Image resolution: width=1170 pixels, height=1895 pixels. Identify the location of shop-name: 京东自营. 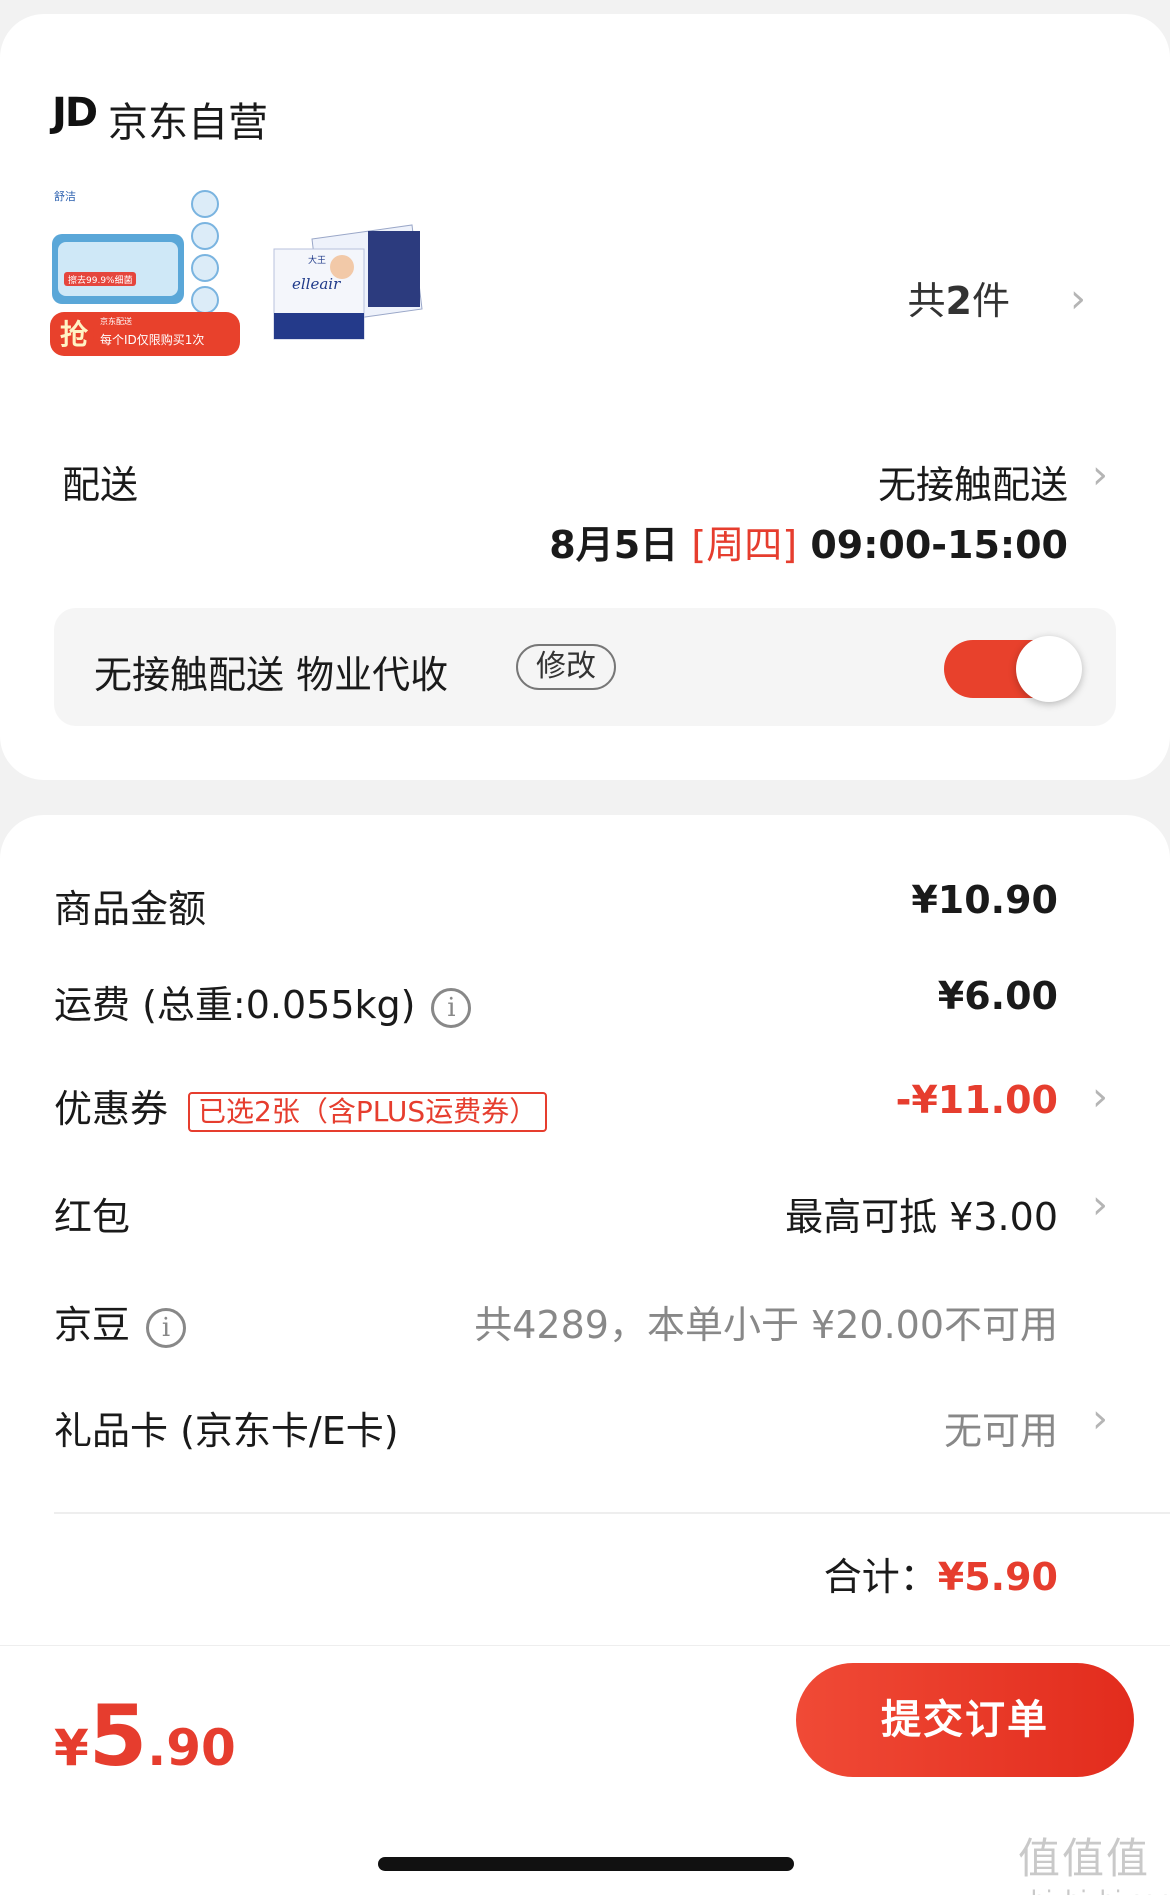
(188, 123).